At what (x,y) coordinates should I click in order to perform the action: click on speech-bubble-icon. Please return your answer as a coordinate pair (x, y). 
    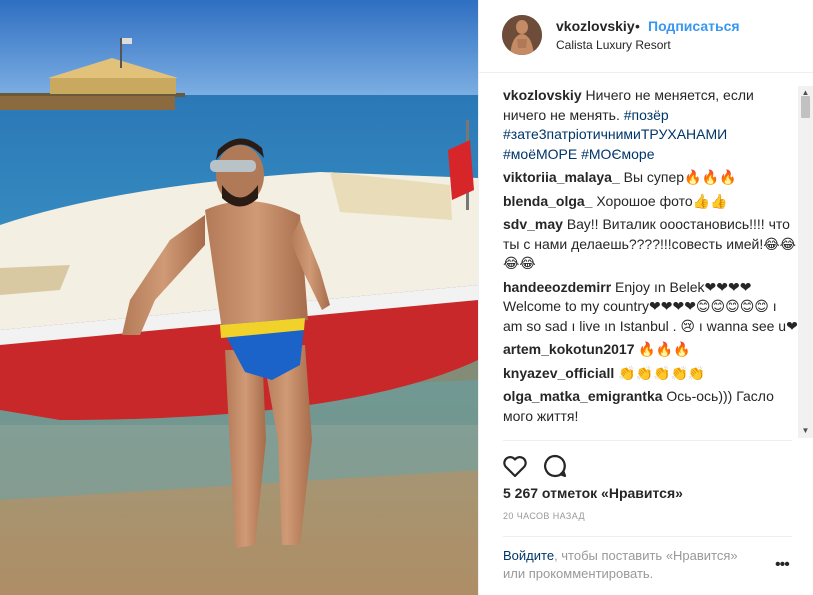
    Looking at the image, I should click on (555, 466).